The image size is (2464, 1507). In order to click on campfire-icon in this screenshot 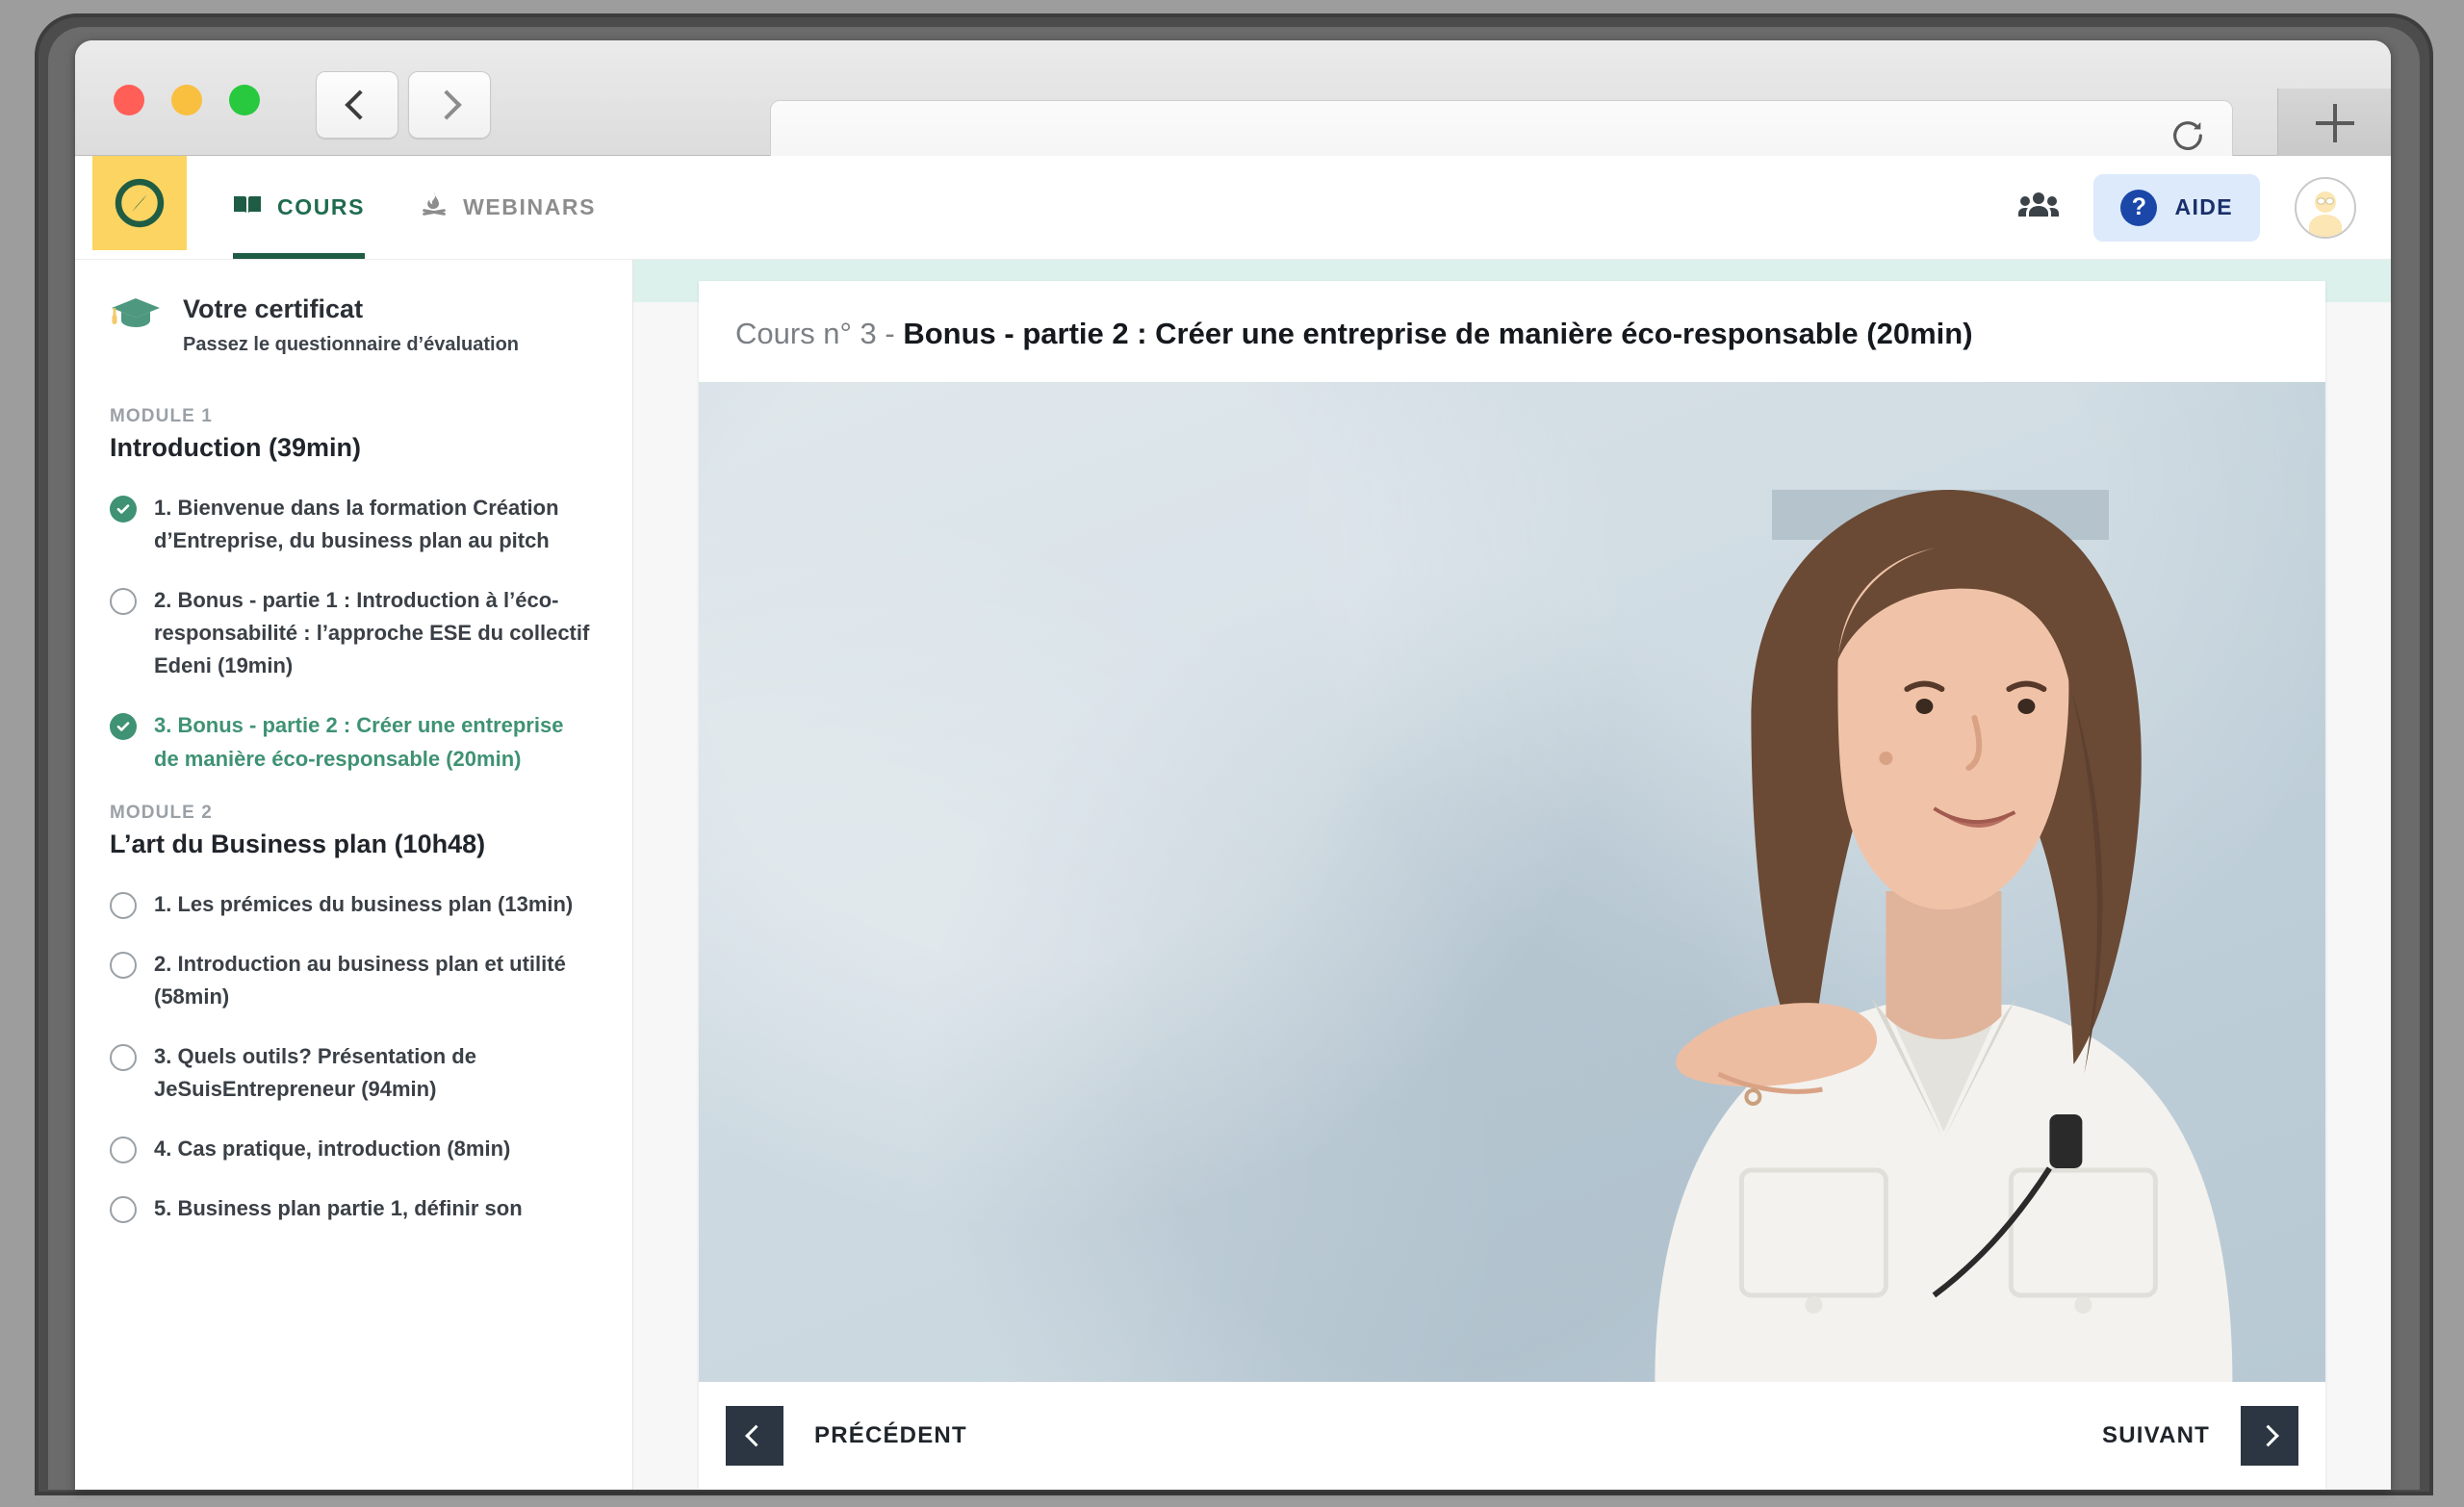, I will do `click(434, 208)`.